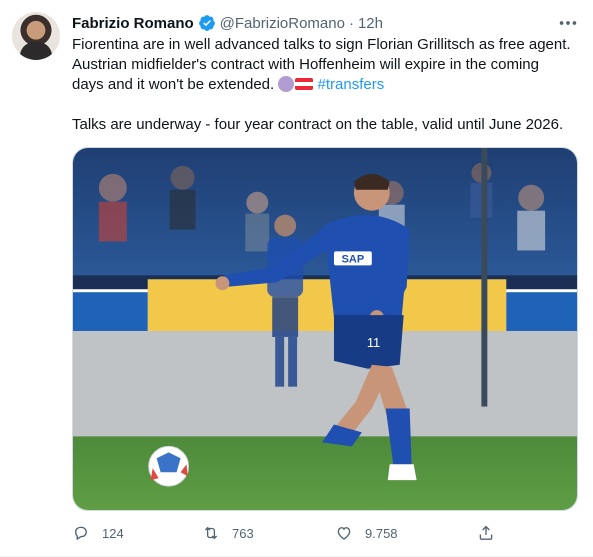  What do you see at coordinates (344, 533) in the screenshot?
I see `heart-icon` at bounding box center [344, 533].